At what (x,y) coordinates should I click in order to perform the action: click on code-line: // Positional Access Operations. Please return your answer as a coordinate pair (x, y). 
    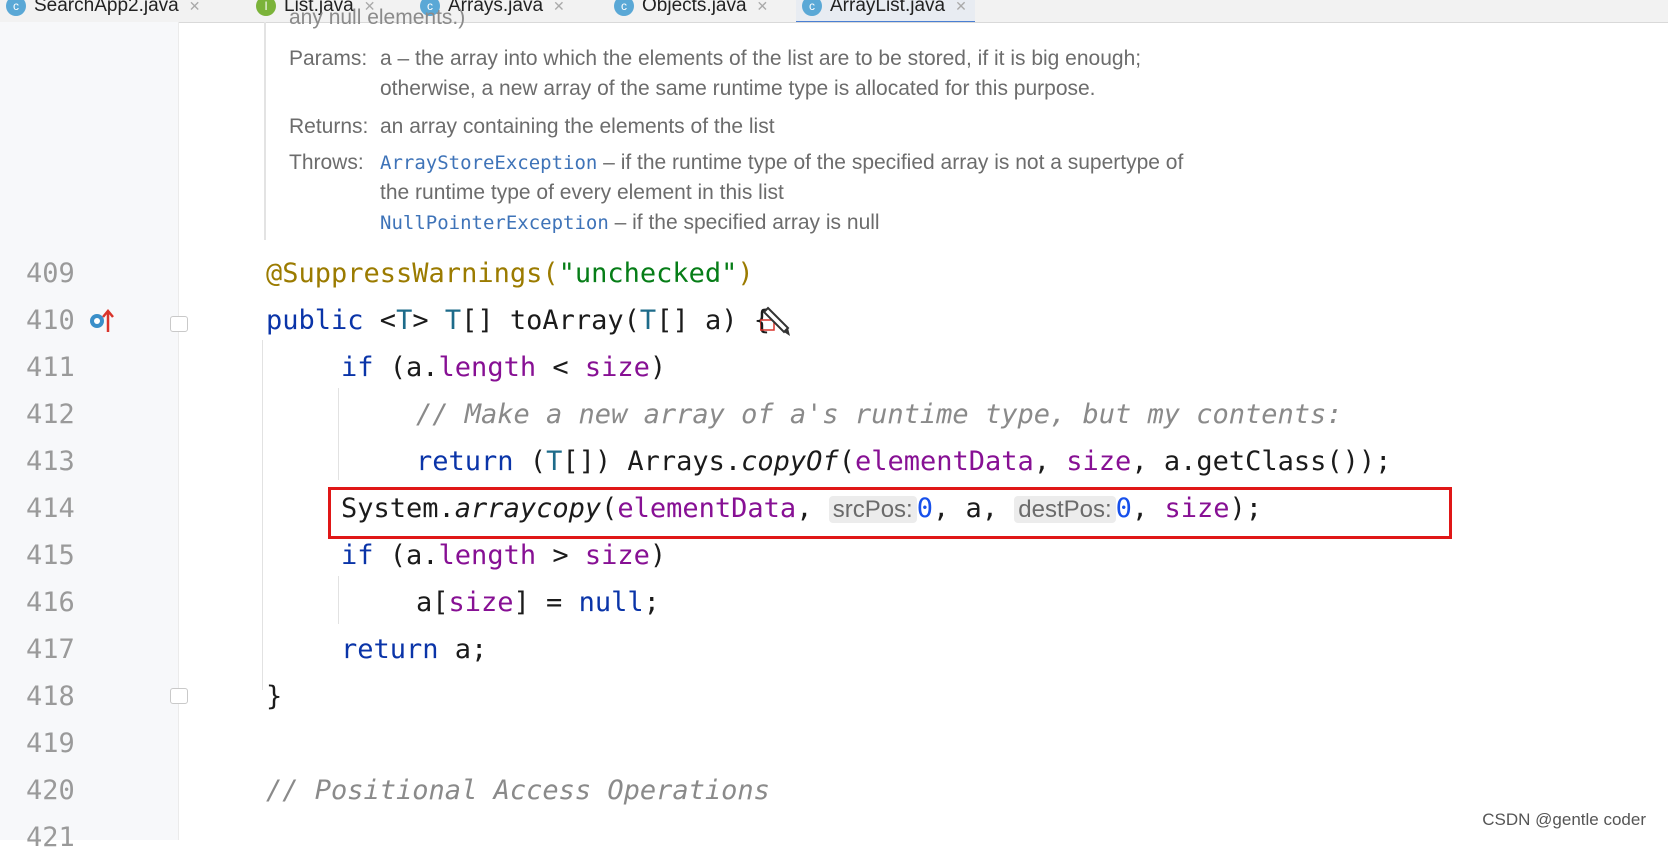
    Looking at the image, I should click on (518, 790).